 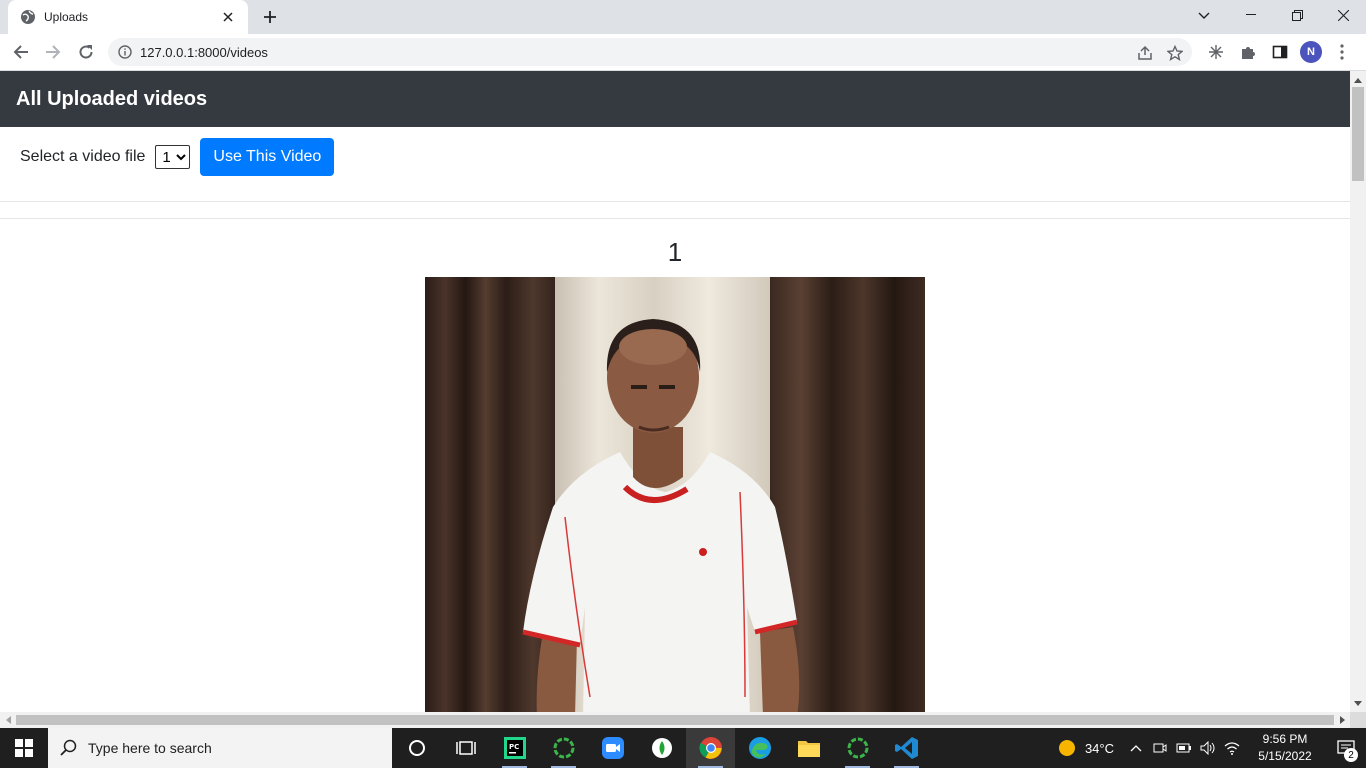 I want to click on back-icon, so click(x=21, y=52).